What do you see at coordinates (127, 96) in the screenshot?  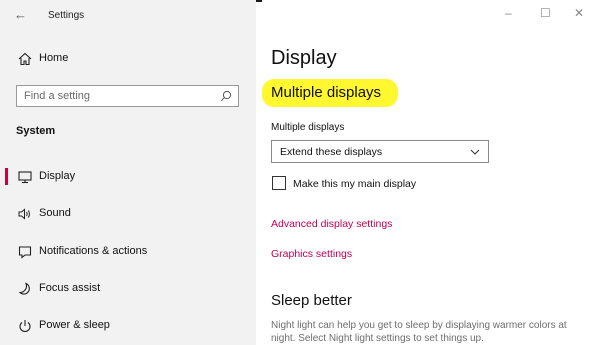 I see `search-input: Find a setting` at bounding box center [127, 96].